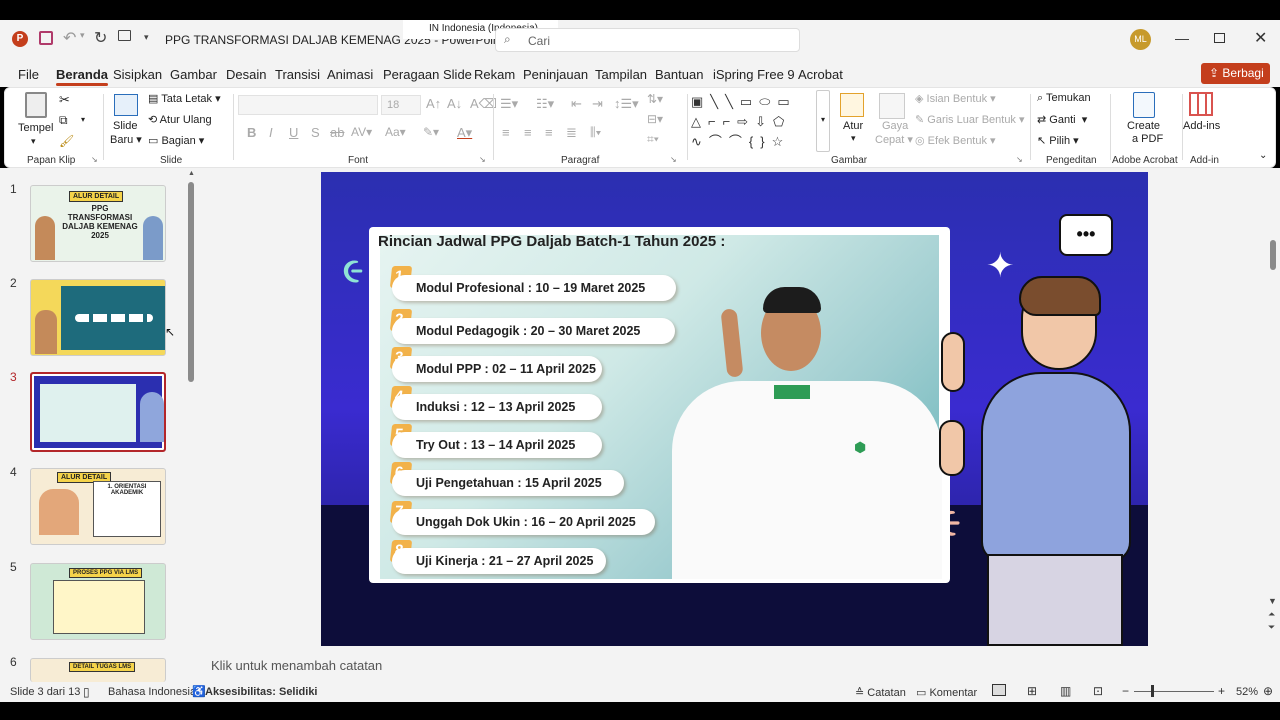 The height and width of the screenshot is (720, 1280). I want to click on save-icon, so click(46, 38).